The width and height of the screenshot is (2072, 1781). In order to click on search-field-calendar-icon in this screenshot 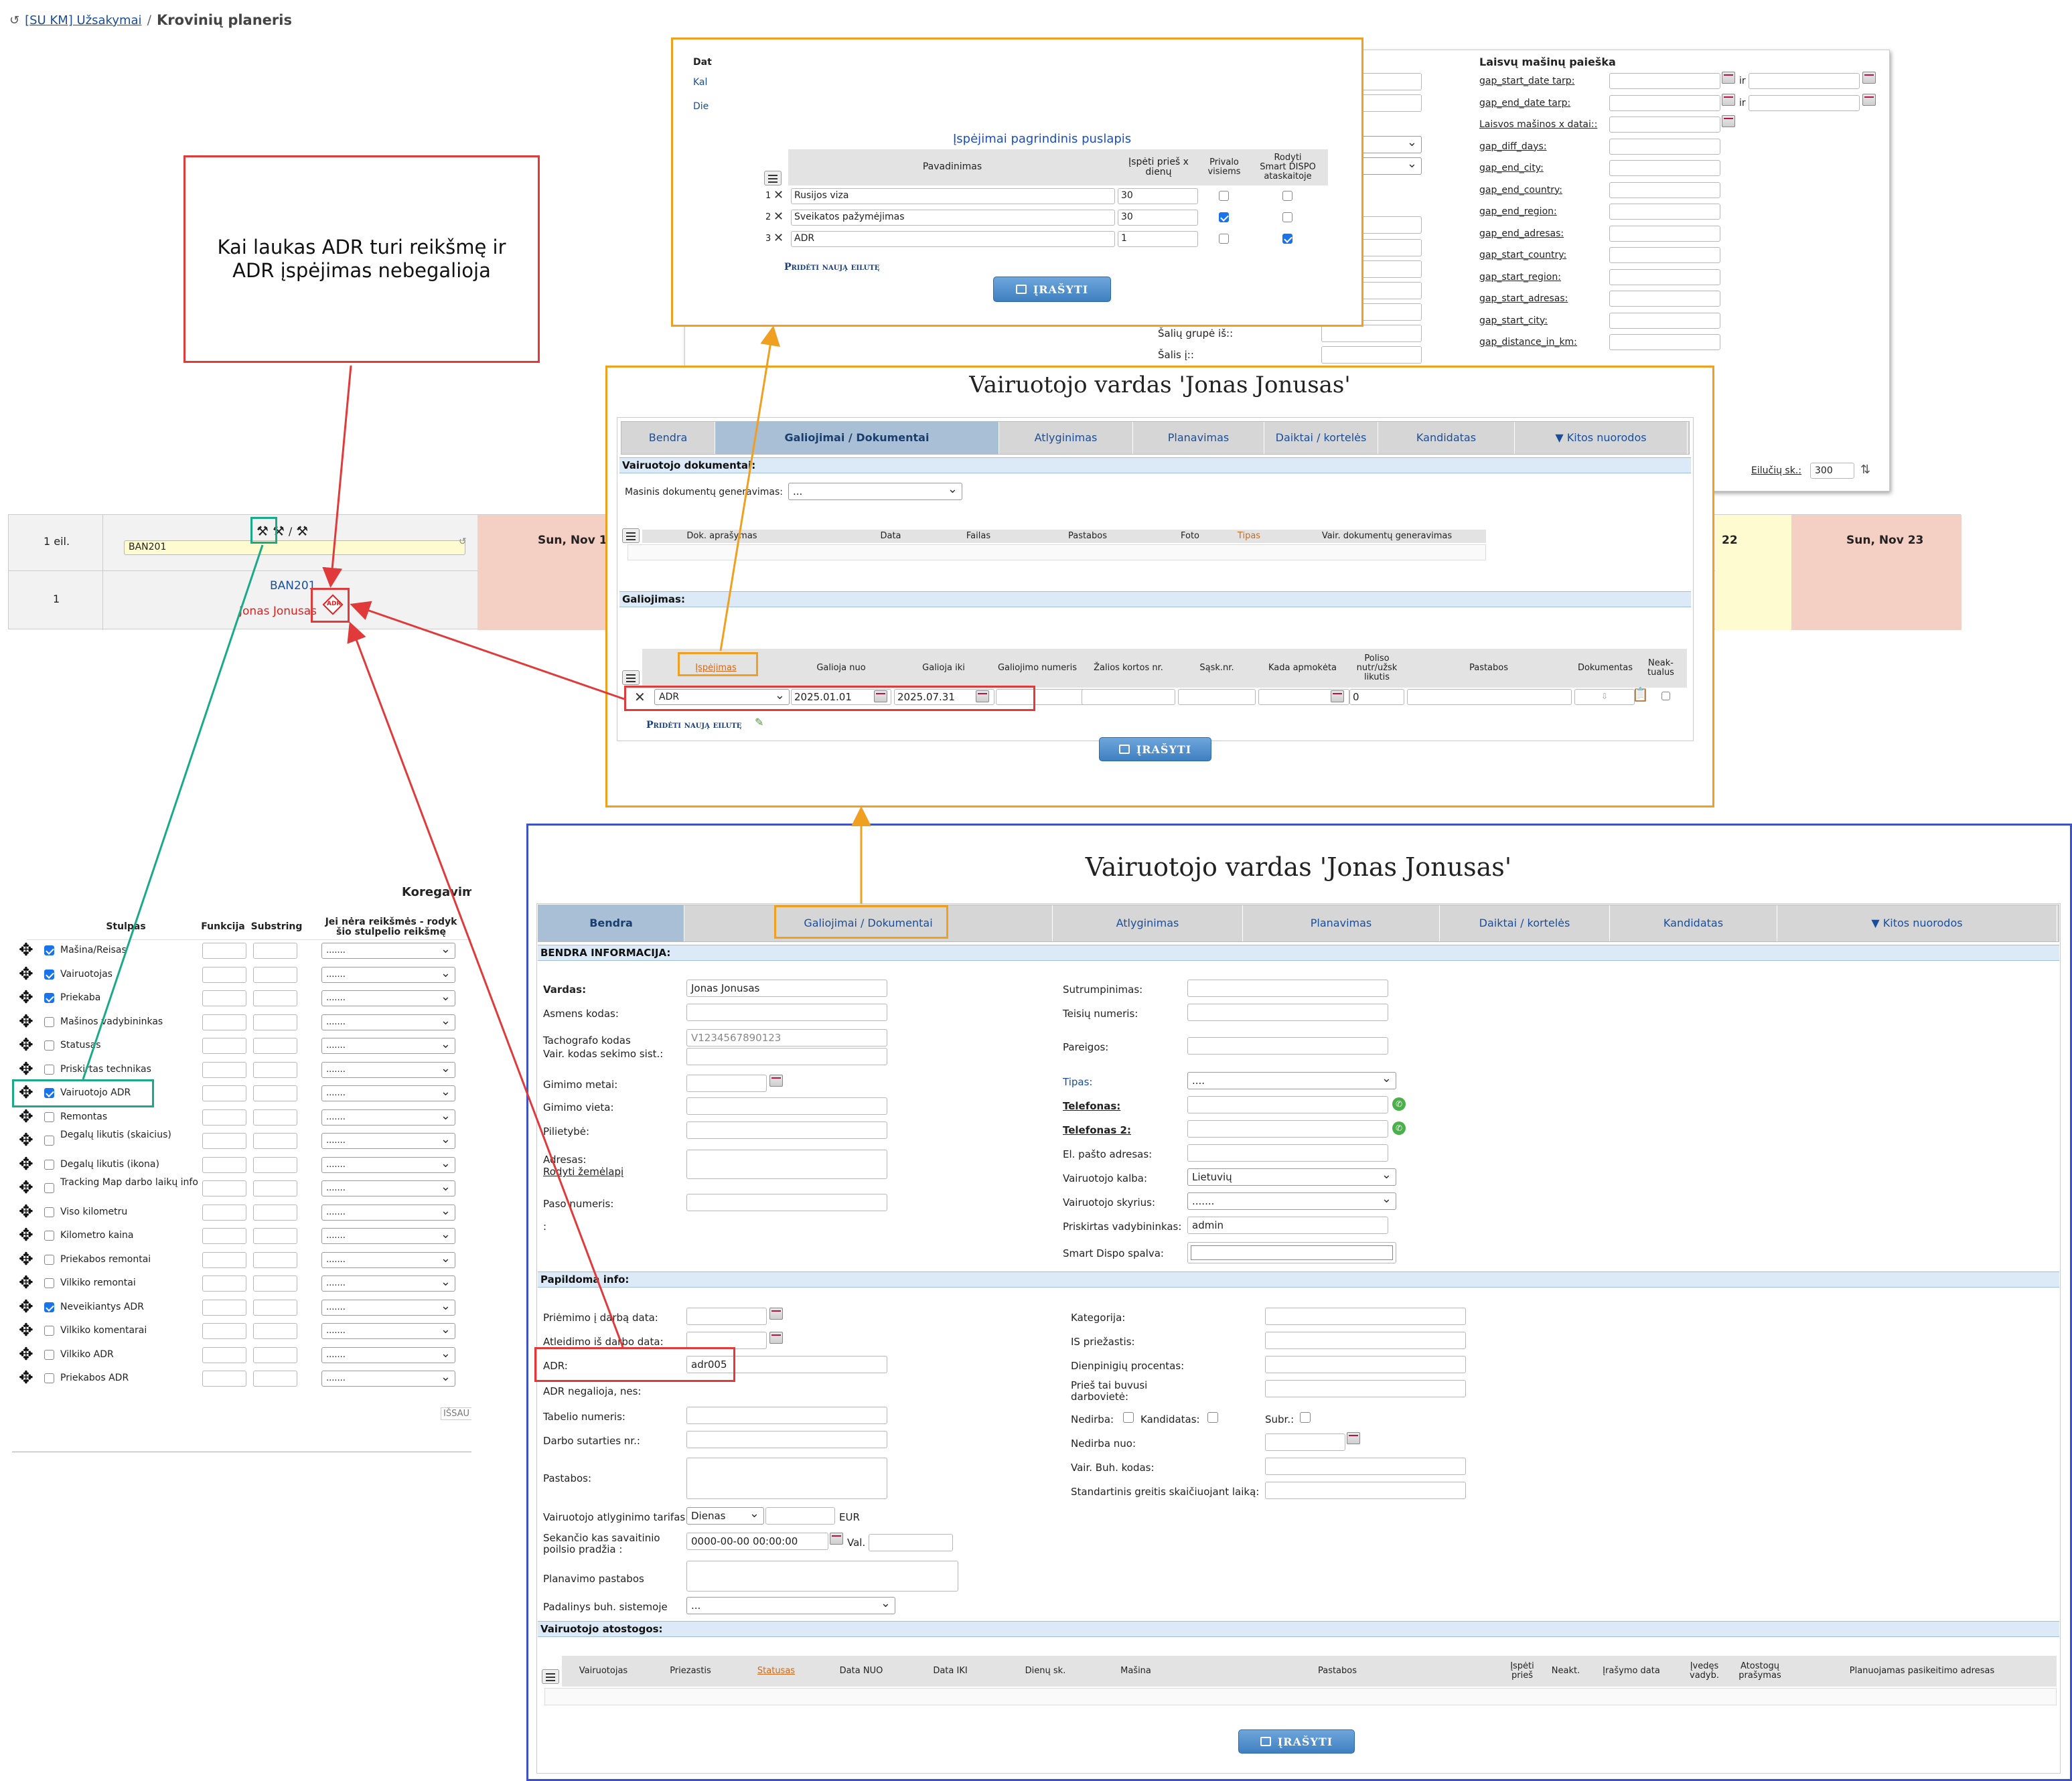, I will do `click(1869, 99)`.